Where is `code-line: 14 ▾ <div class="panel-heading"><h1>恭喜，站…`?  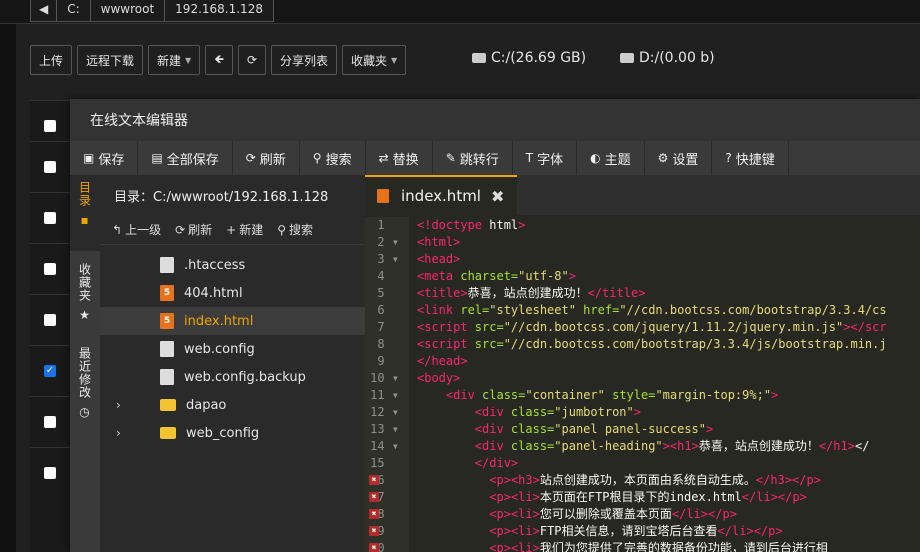 code-line: 14 ▾ <div class="panel-heading"><h1>恭喜，站… is located at coordinates (642, 446).